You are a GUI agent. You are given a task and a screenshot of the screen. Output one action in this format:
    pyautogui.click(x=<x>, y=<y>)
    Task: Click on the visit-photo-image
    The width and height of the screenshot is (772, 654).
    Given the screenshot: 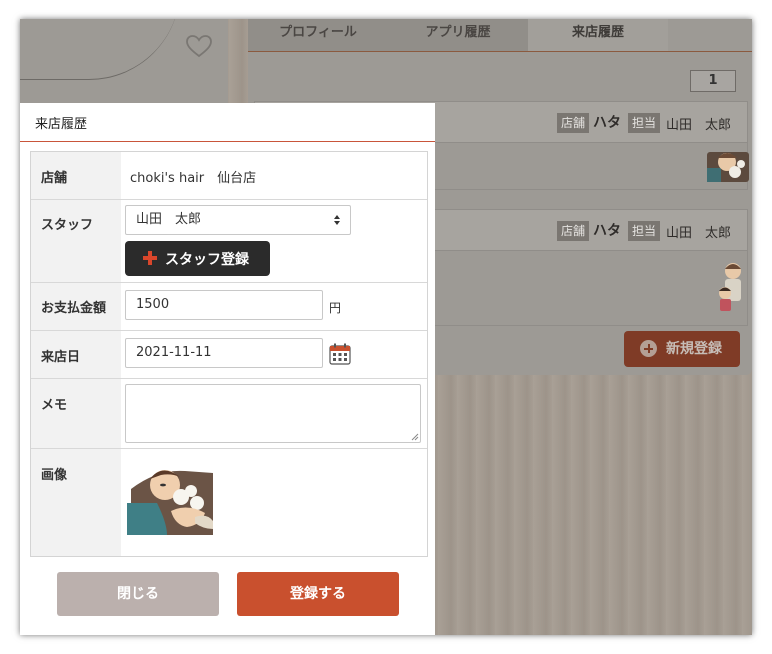 What is the action you would take?
    pyautogui.click(x=171, y=500)
    